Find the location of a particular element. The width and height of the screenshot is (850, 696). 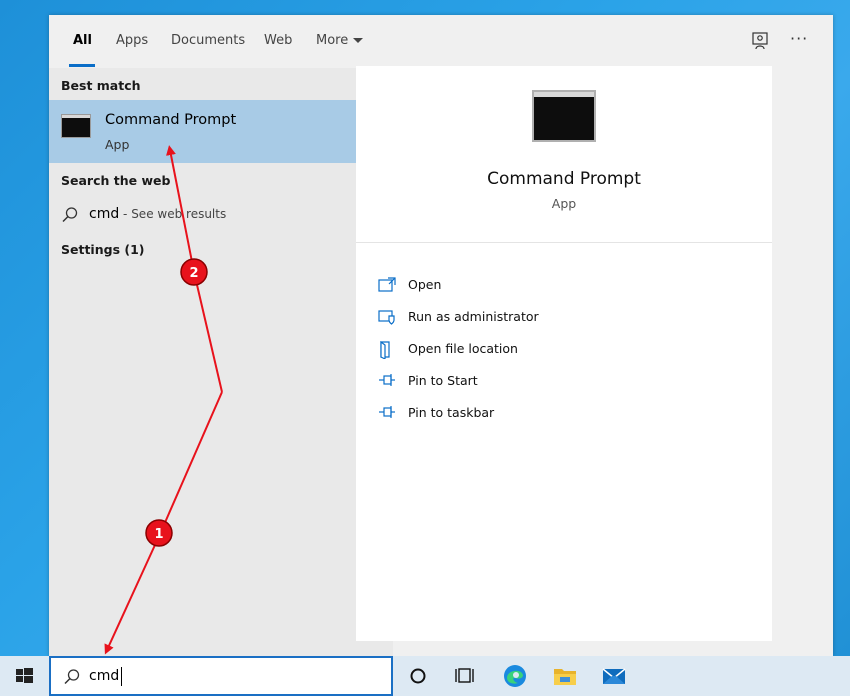

settings-header: Settings (1) is located at coordinates (102, 249).